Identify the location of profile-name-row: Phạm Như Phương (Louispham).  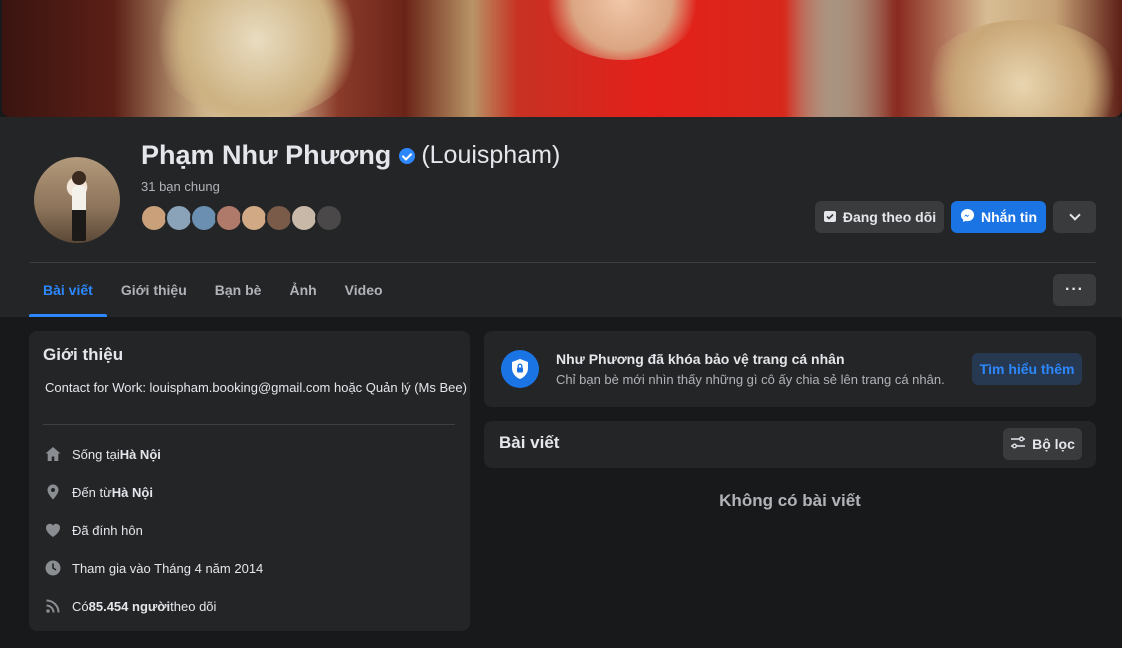
(350, 155).